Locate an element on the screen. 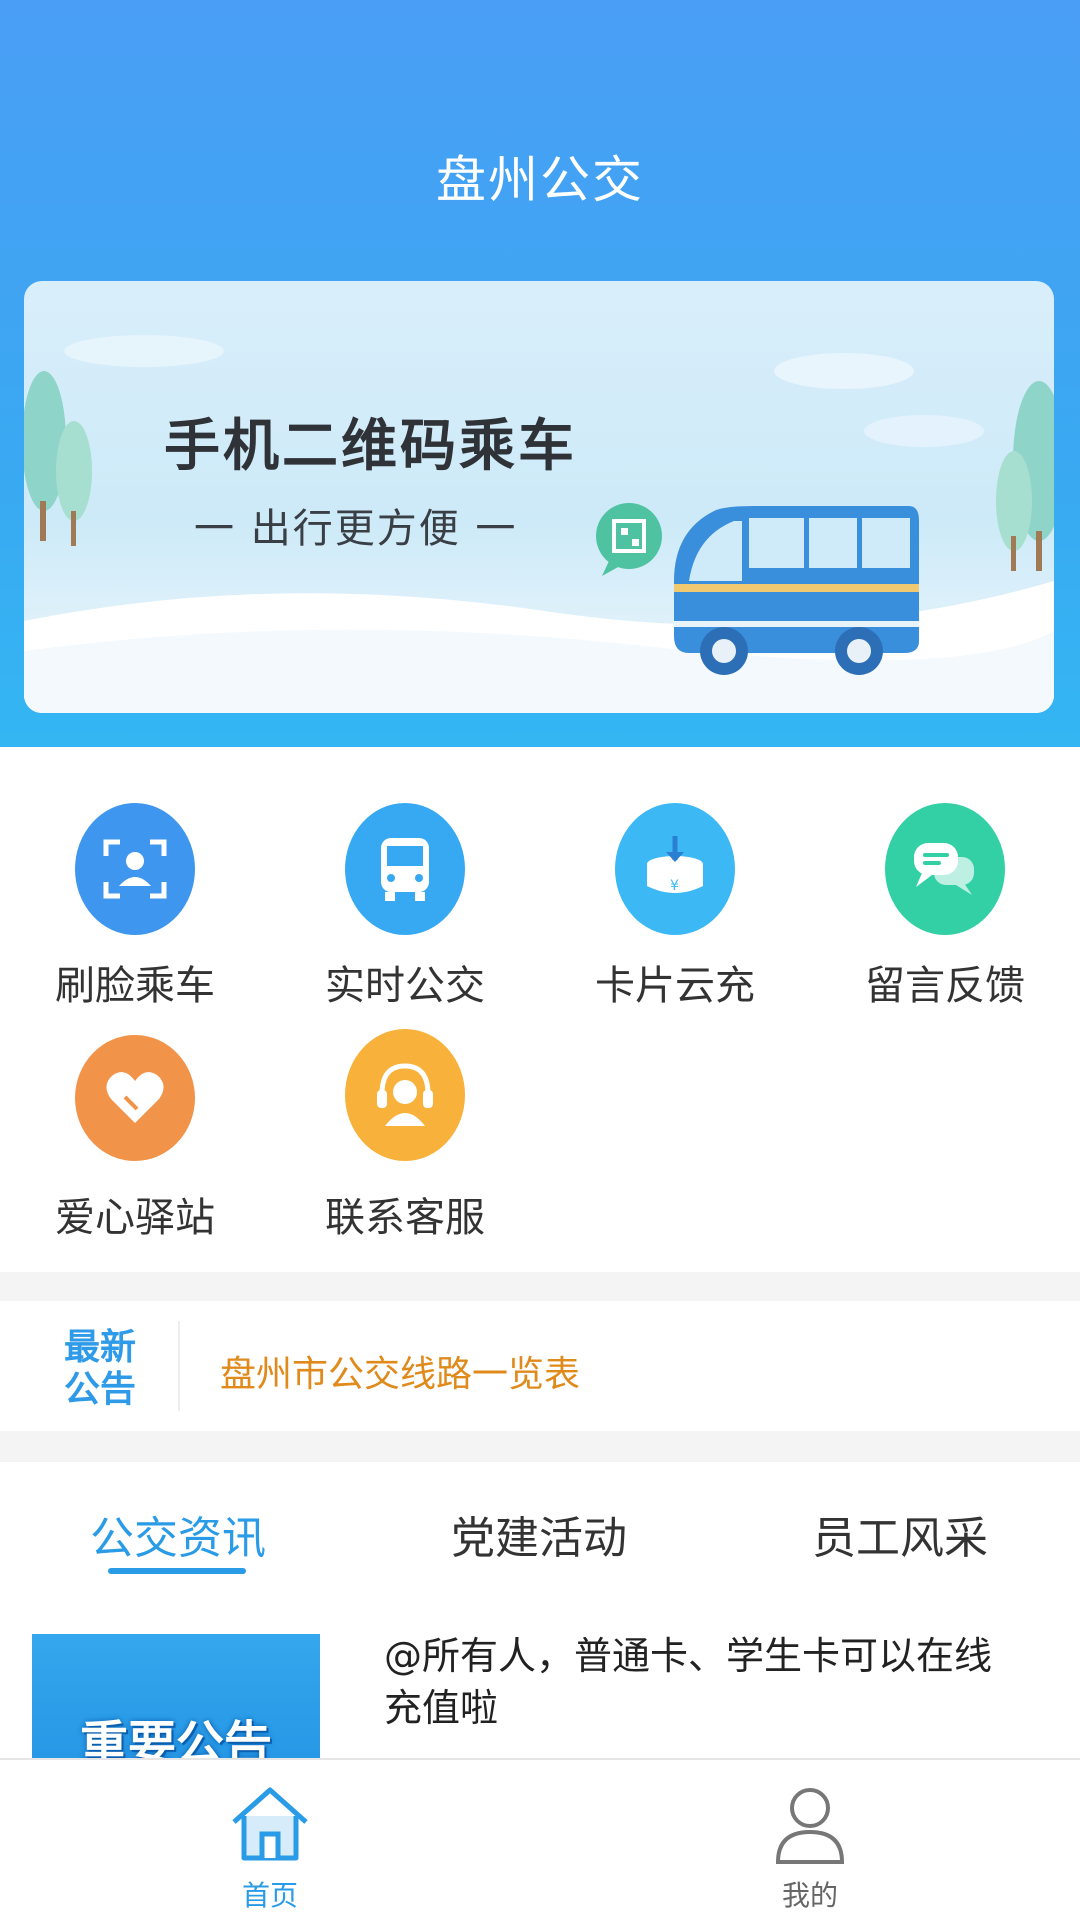  notice-tag: 最新 公告 is located at coordinates (104, 1369).